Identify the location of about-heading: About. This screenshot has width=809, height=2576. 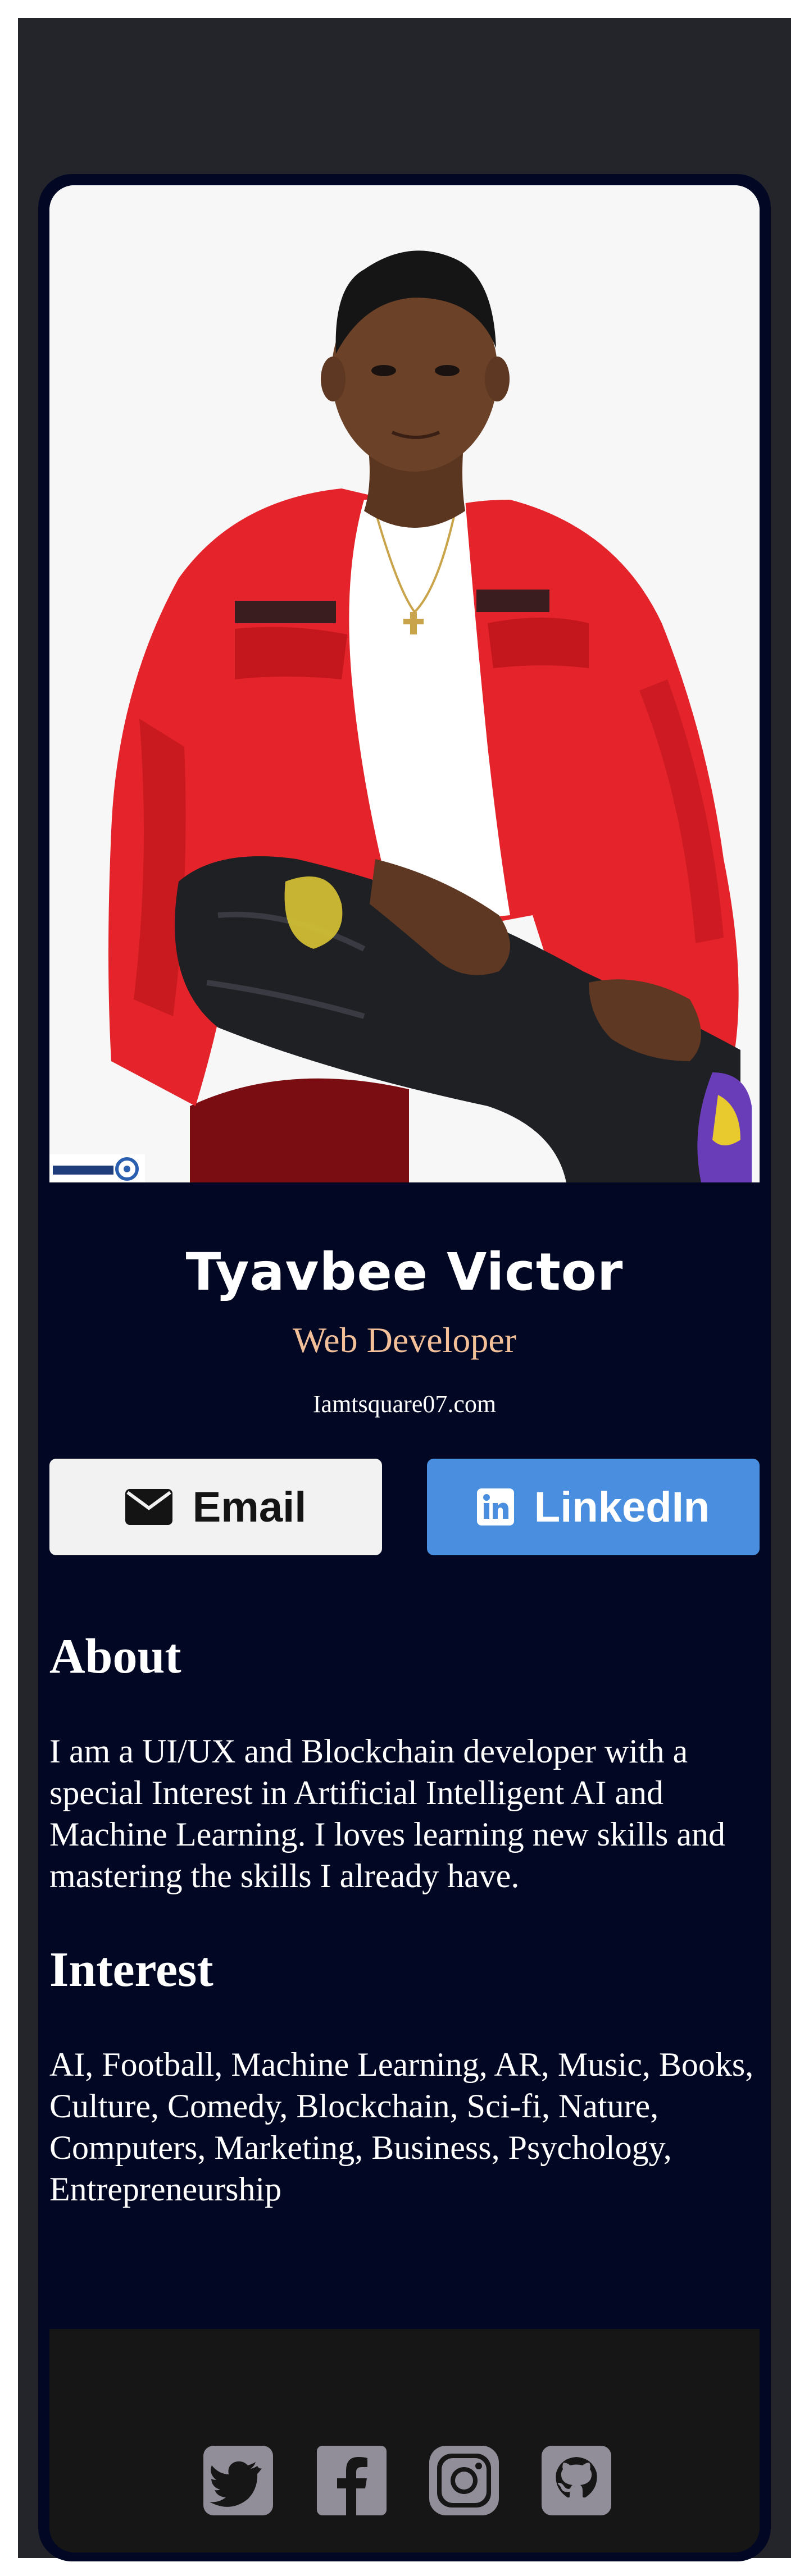
(115, 1656).